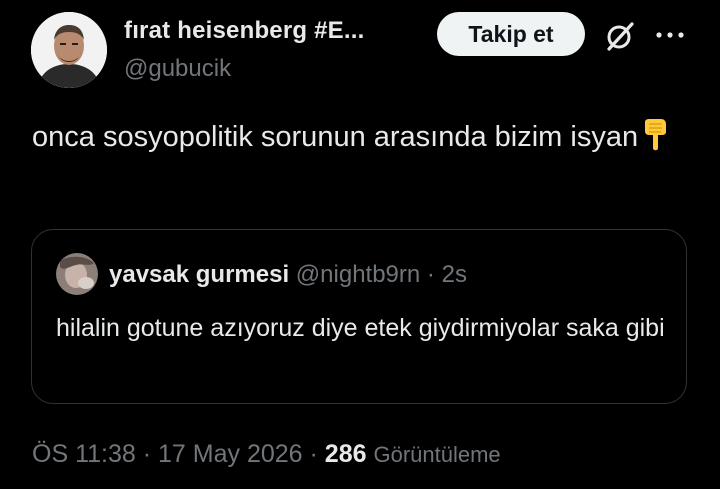  I want to click on follow-button-label: Takip et, so click(511, 33).